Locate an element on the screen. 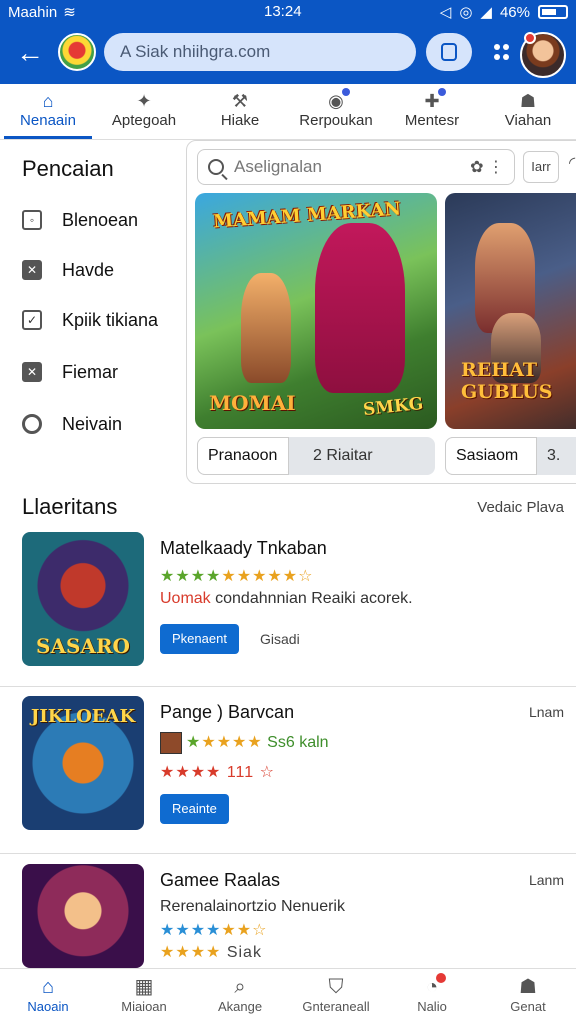 This screenshot has width=576, height=1024. tab-label: Mentesr is located at coordinates (432, 120).